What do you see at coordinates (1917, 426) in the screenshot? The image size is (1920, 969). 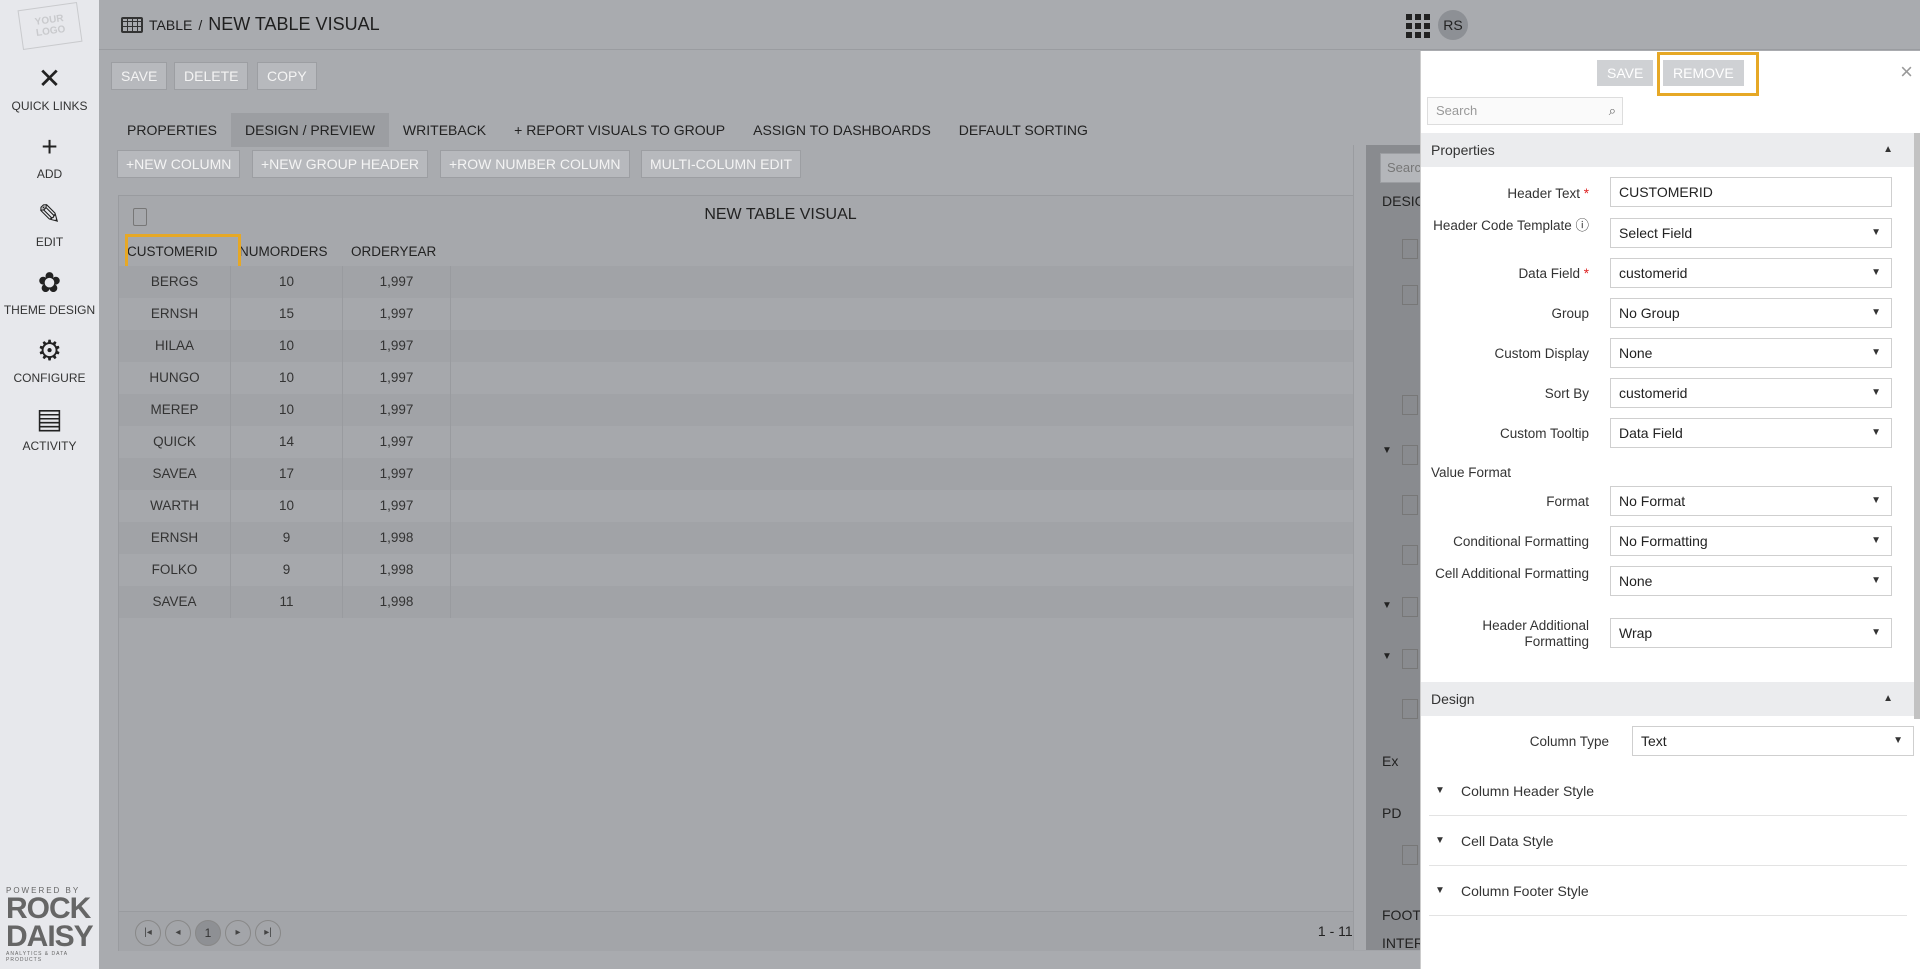 I see `scrollbar` at bounding box center [1917, 426].